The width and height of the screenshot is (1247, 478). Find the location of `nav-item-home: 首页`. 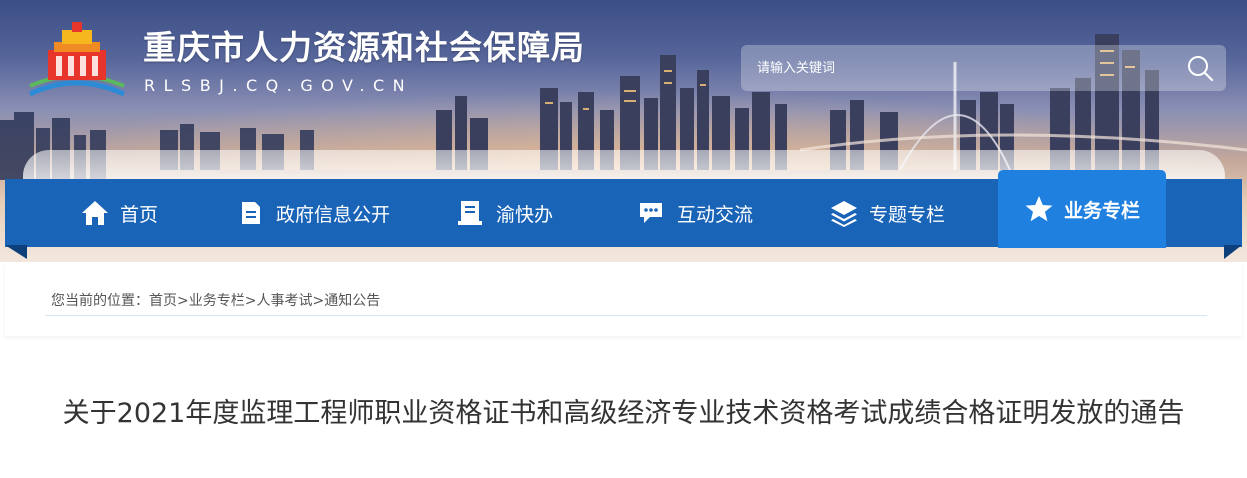

nav-item-home: 首页 is located at coordinates (119, 213).